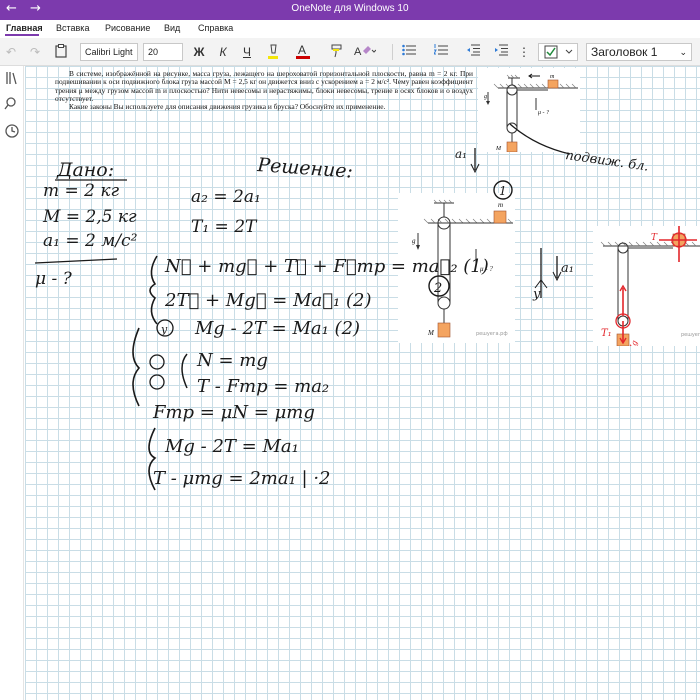  Describe the element at coordinates (35, 52) in the screenshot. I see `redo-icon: ↷` at that location.